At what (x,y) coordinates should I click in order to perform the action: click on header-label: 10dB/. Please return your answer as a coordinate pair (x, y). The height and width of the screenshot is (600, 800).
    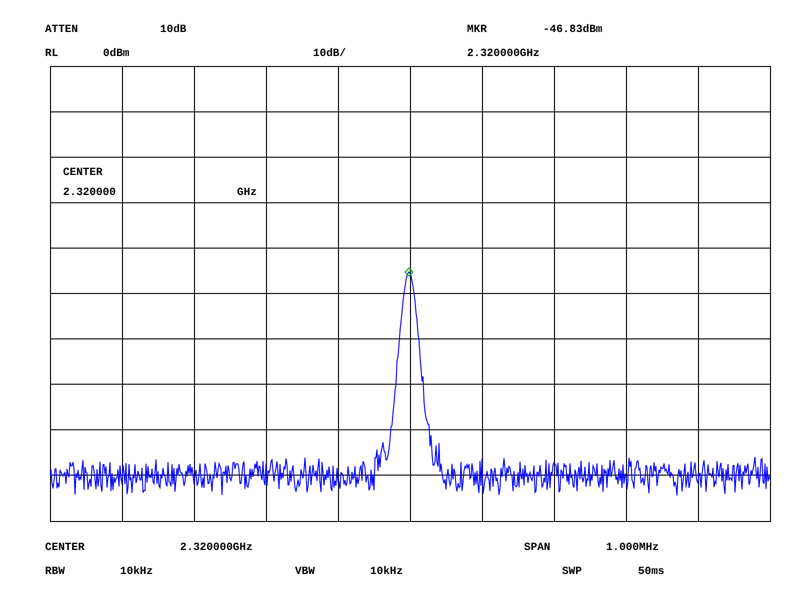
    Looking at the image, I should click on (329, 54).